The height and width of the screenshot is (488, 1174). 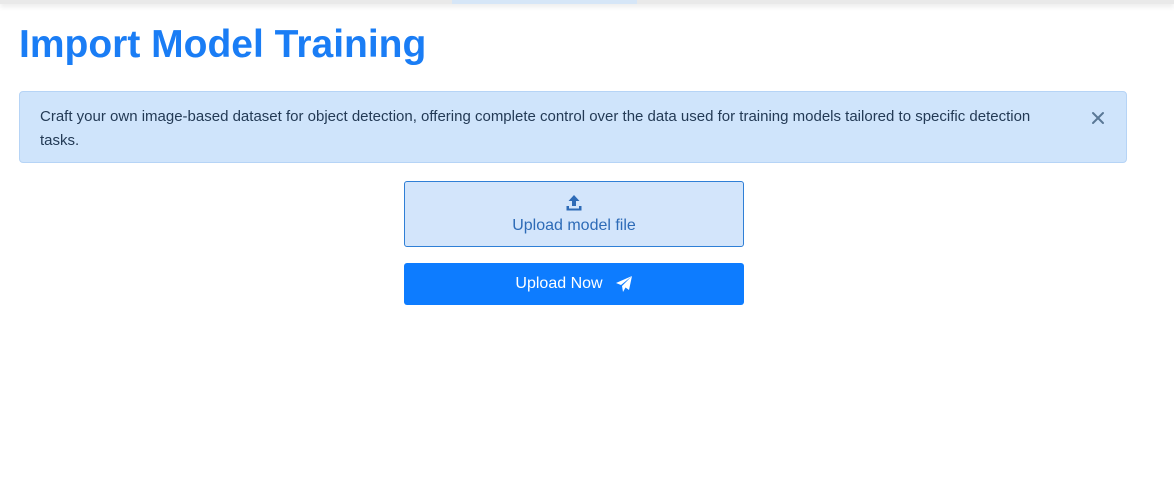 I want to click on upload-now-button: Upload Now, so click(x=574, y=284).